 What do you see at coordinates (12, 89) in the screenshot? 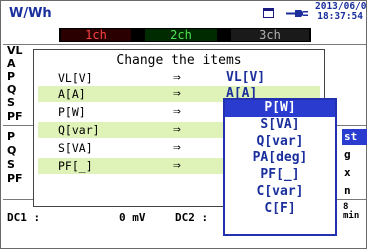
I see `row-label-q: Q` at bounding box center [12, 89].